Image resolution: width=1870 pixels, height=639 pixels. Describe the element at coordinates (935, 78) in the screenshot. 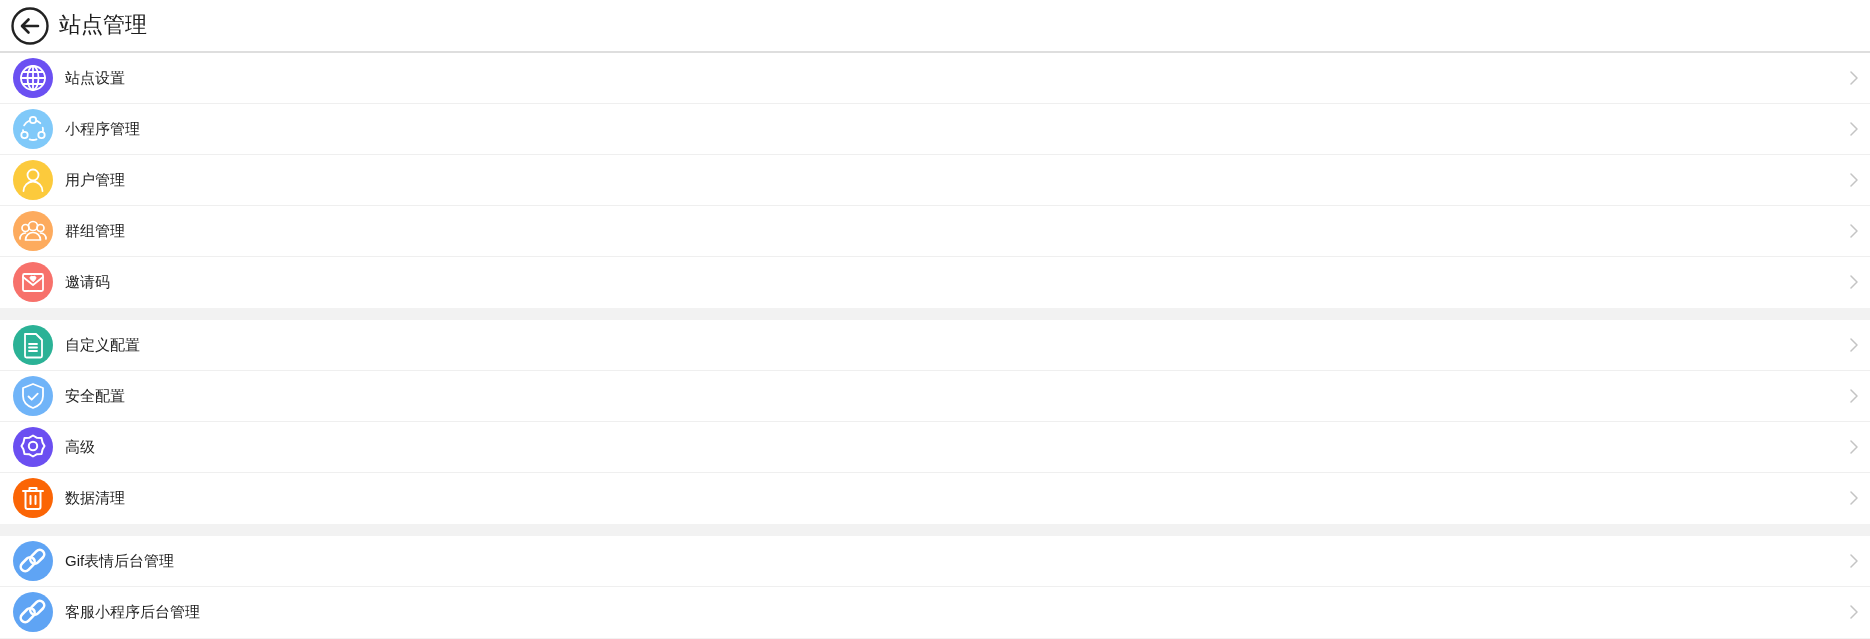

I see `menu-item: 站点设置` at that location.